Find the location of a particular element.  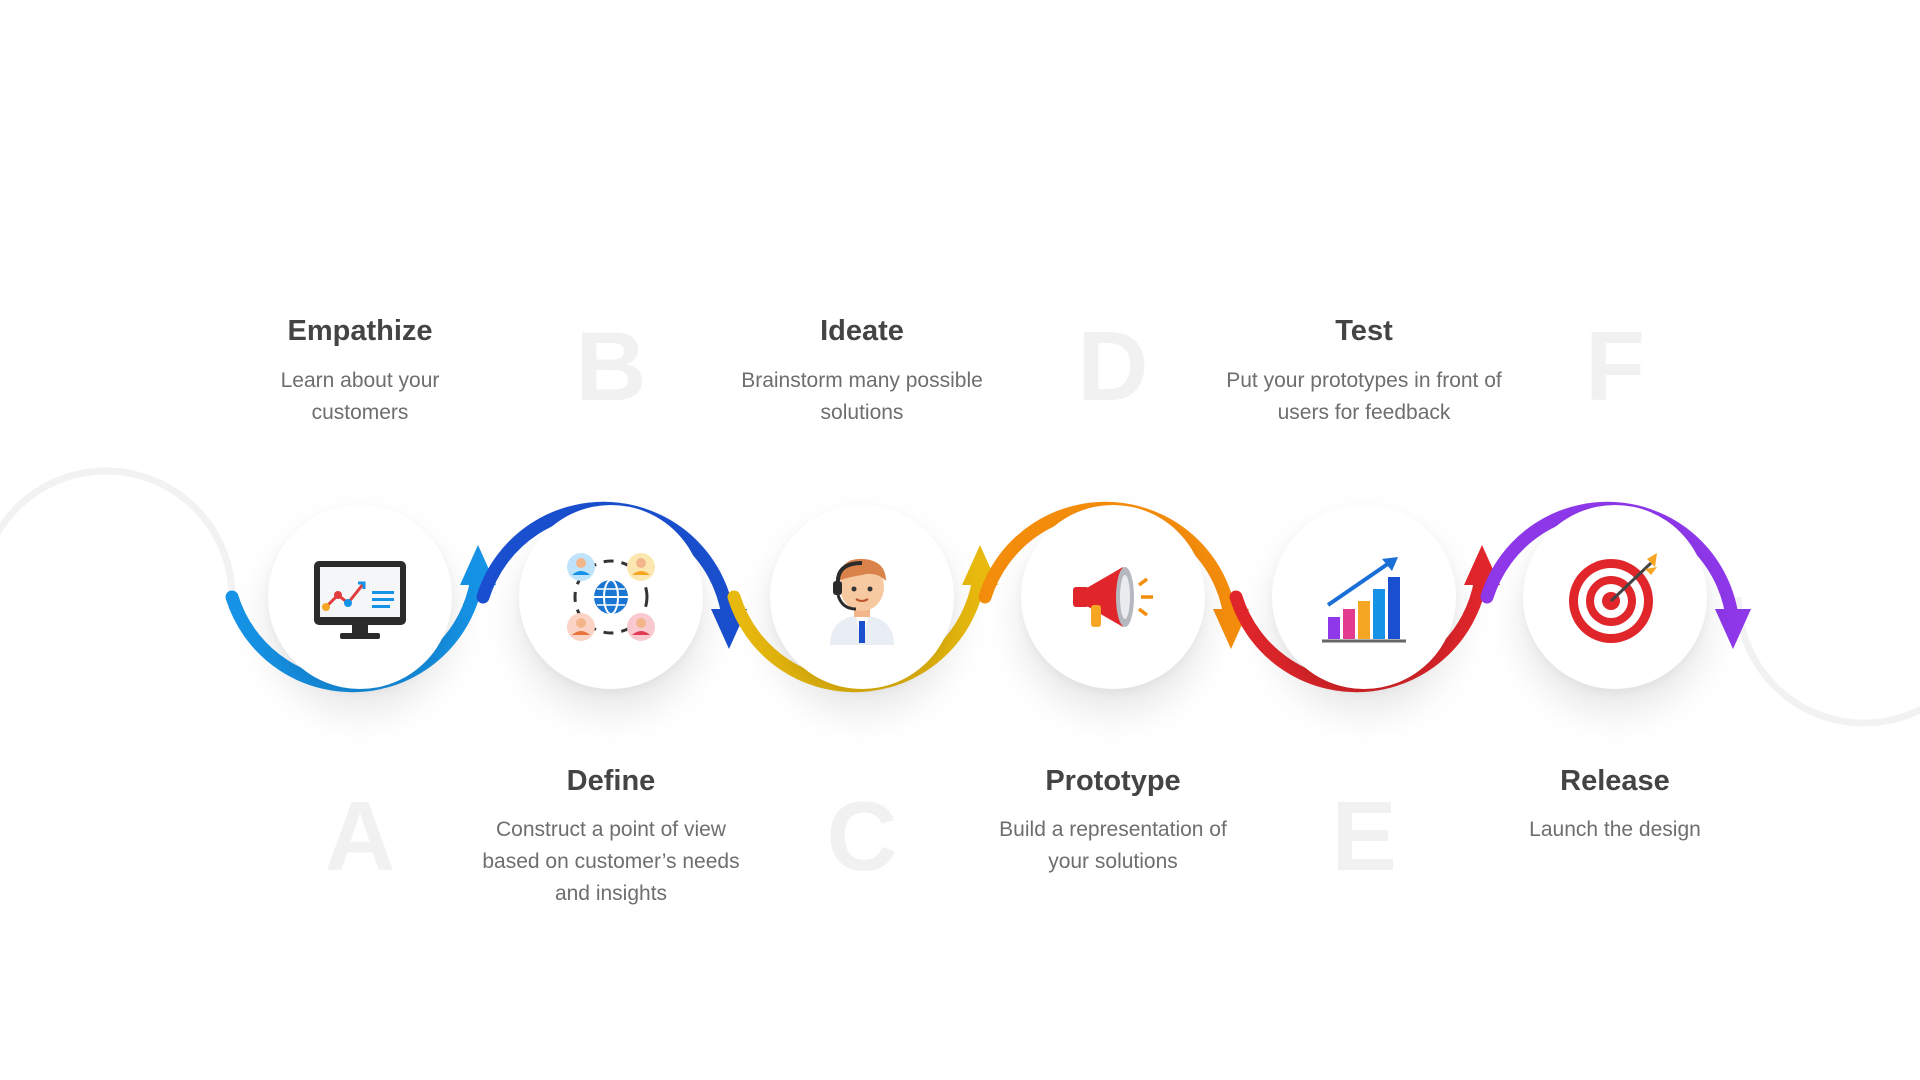

step-node-empathize is located at coordinates (360, 597).